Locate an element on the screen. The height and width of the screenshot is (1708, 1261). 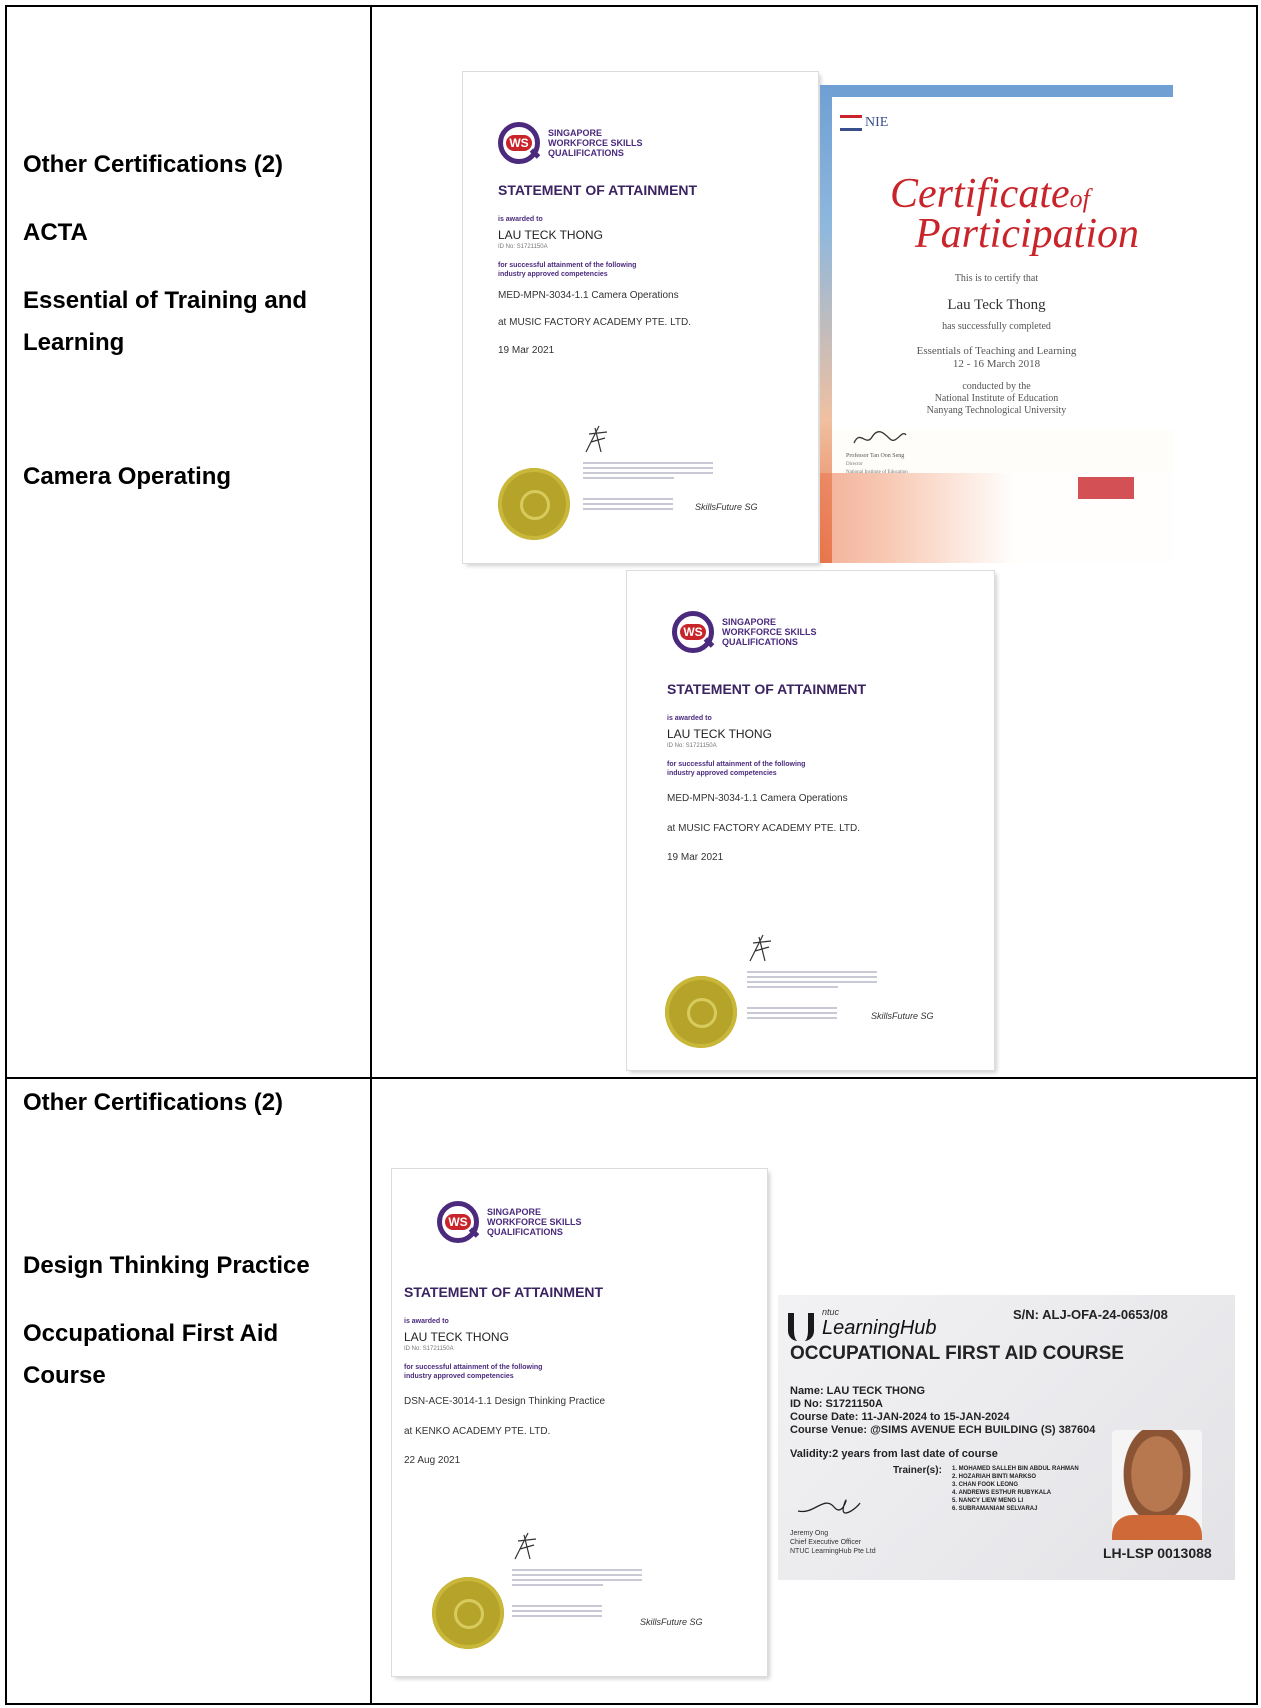
ntu-logo is located at coordinates (1106, 488).